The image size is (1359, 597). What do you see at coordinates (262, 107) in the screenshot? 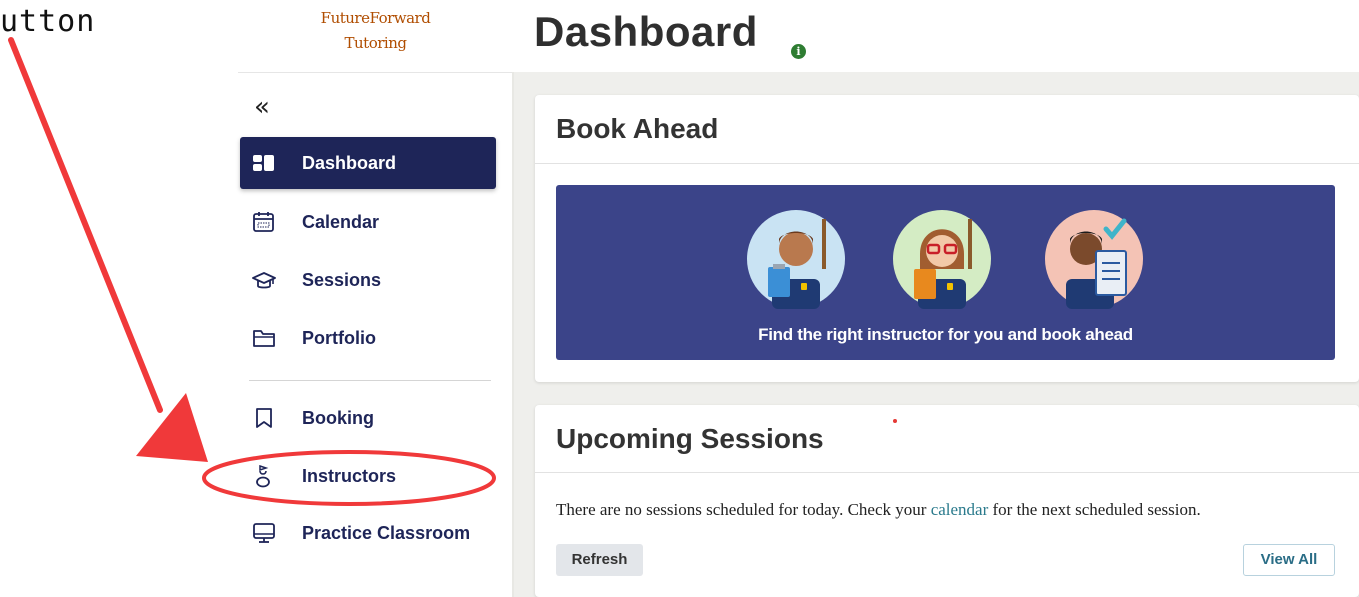
I see `collapse-sidebar-icon: «` at bounding box center [262, 107].